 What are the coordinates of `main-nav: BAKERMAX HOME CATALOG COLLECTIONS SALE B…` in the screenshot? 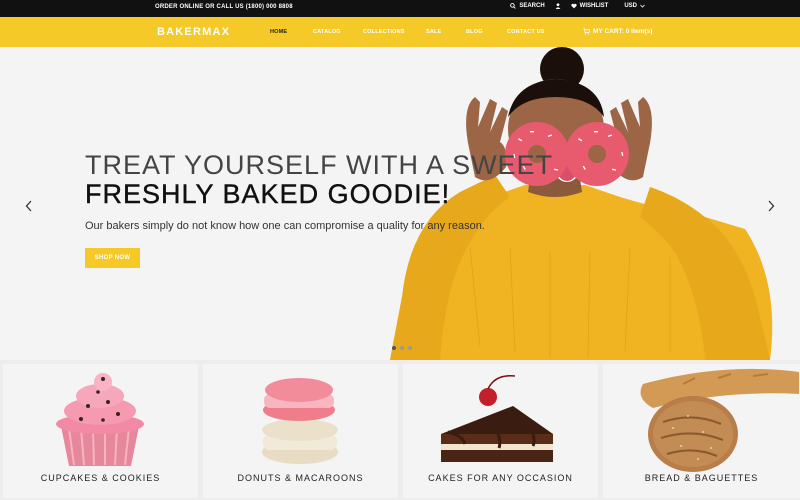 It's located at (400, 32).